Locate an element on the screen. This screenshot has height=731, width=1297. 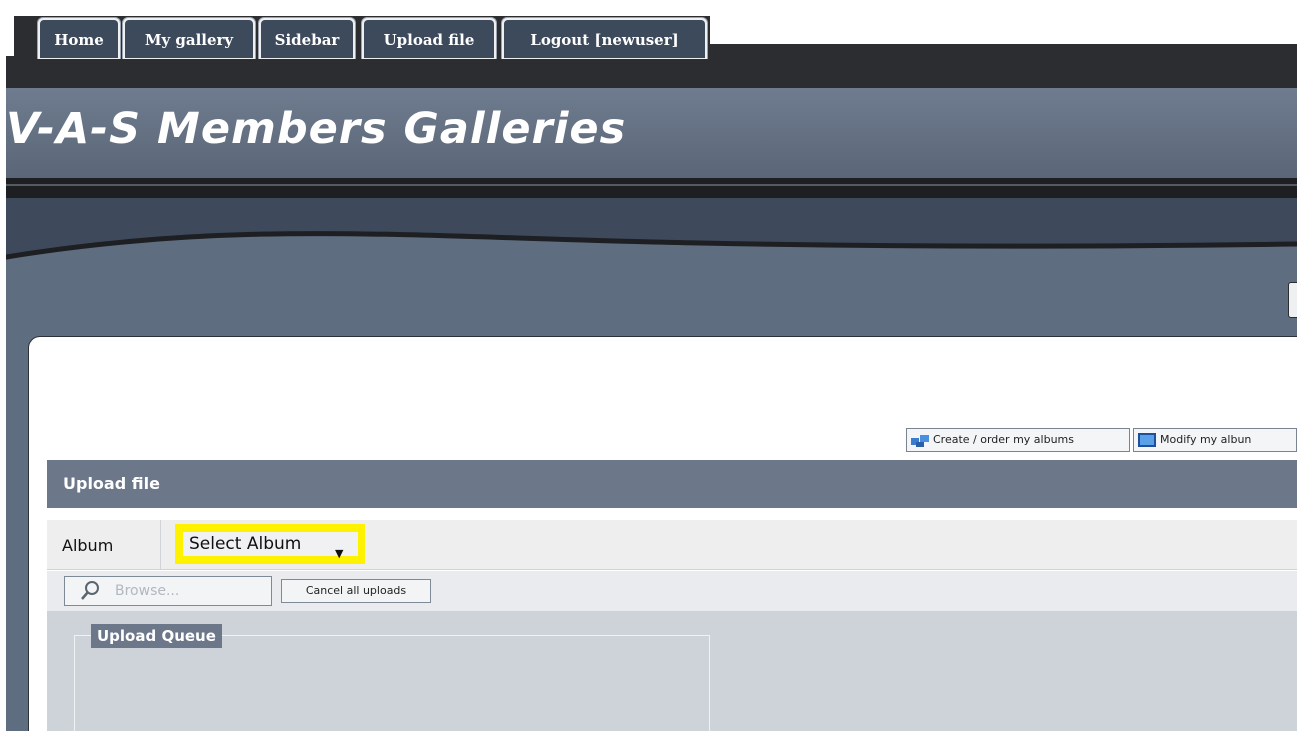
nav-logout-label: Logout [newuser] is located at coordinates (604, 39).